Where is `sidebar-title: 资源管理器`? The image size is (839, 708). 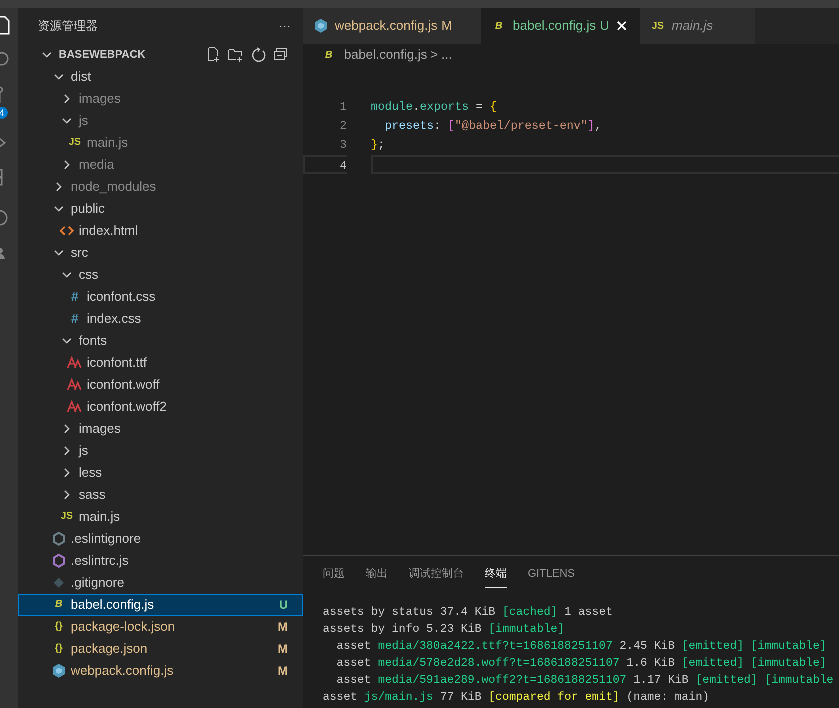 sidebar-title: 资源管理器 is located at coordinates (68, 26).